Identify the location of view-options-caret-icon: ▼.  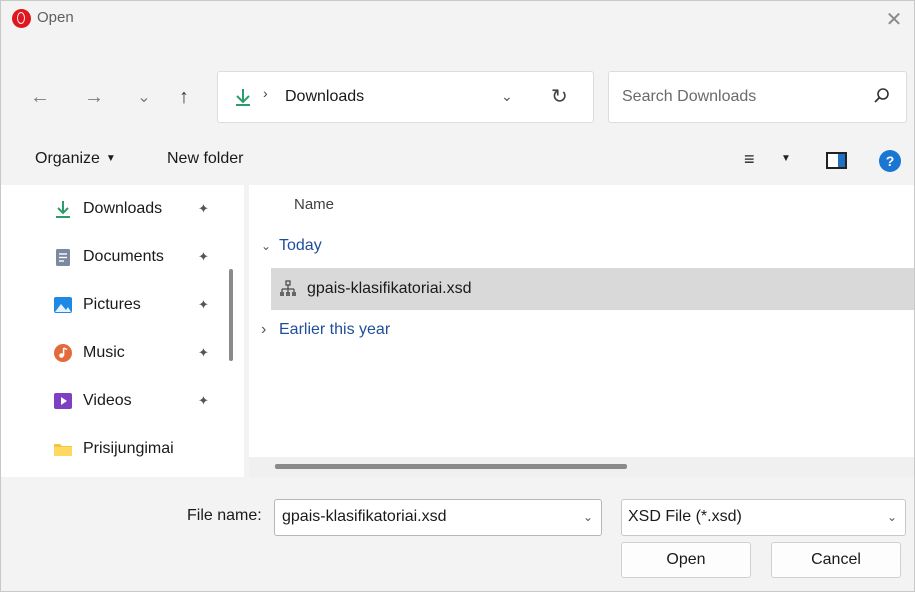
(786, 158).